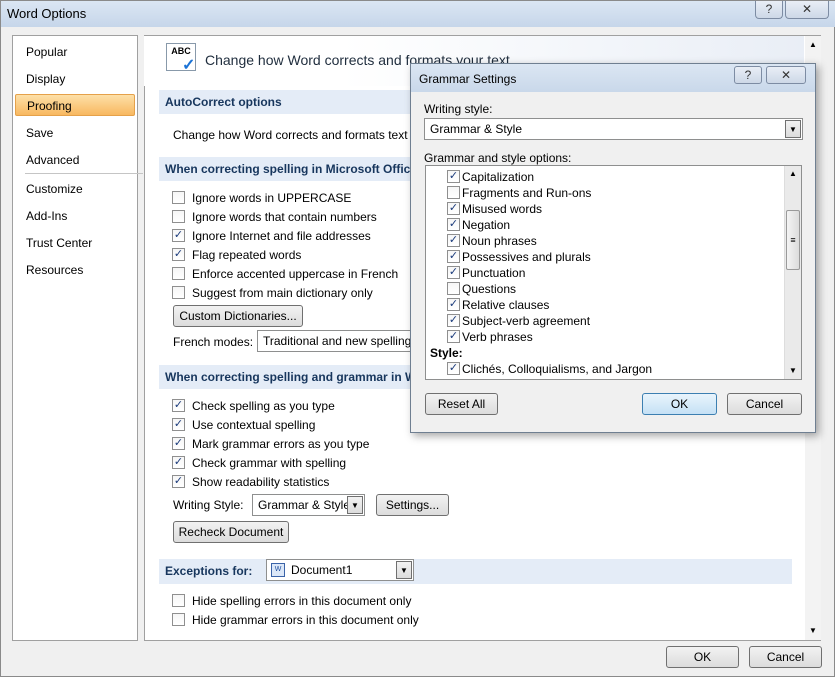 The width and height of the screenshot is (835, 677). What do you see at coordinates (178, 273) in the screenshot?
I see `enforce-accented-checkbox` at bounding box center [178, 273].